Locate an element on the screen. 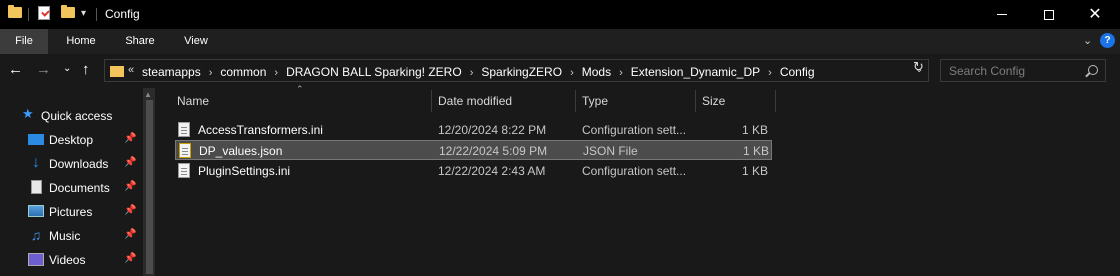 The height and width of the screenshot is (276, 1120). up-button: ↑ is located at coordinates (86, 69).